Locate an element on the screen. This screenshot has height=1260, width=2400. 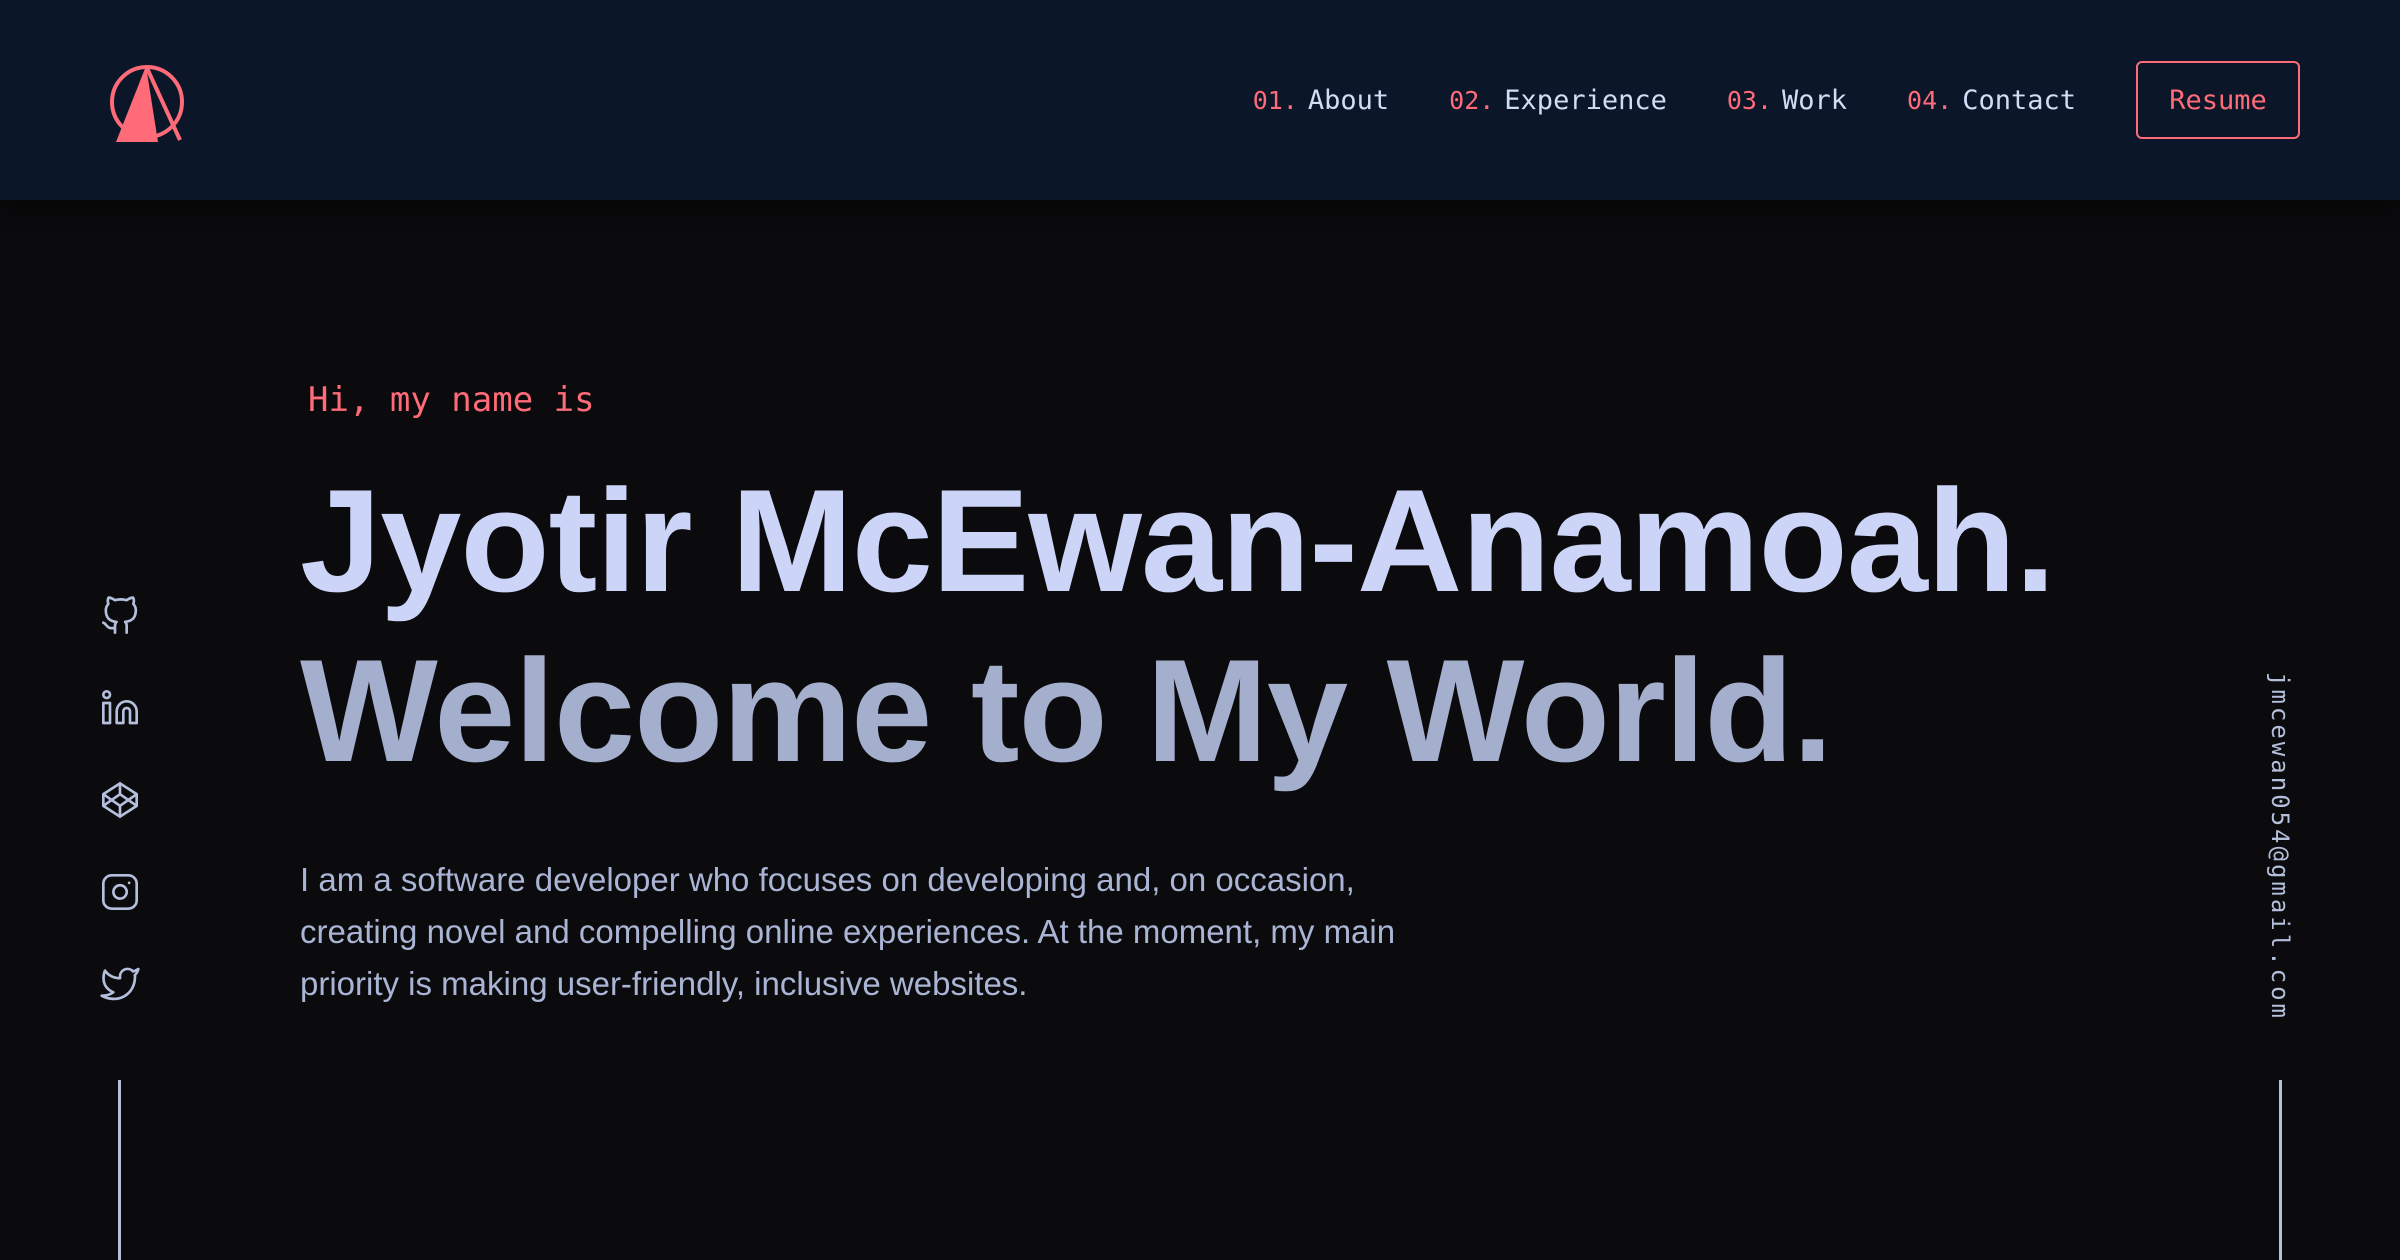
hero-name: Jyotir McEwan-Anamoah. is located at coordinates (1178, 540).